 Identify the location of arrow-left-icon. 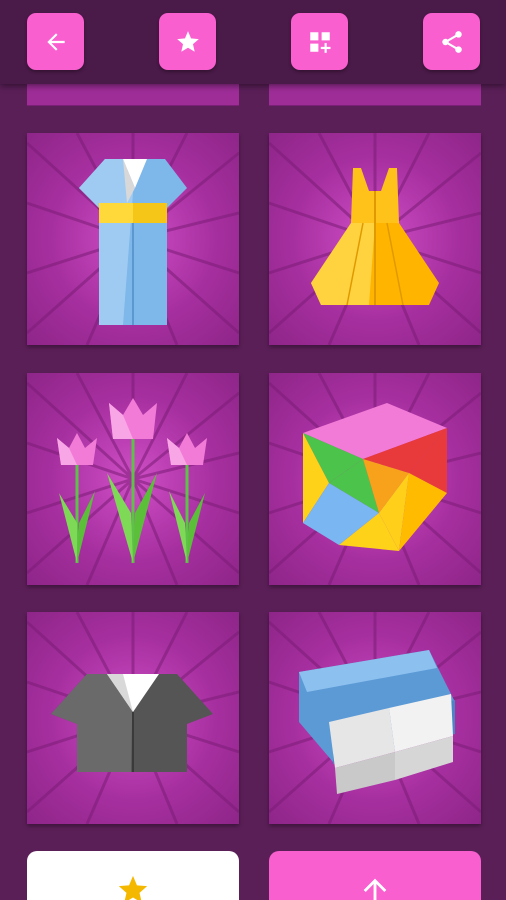
(55, 41).